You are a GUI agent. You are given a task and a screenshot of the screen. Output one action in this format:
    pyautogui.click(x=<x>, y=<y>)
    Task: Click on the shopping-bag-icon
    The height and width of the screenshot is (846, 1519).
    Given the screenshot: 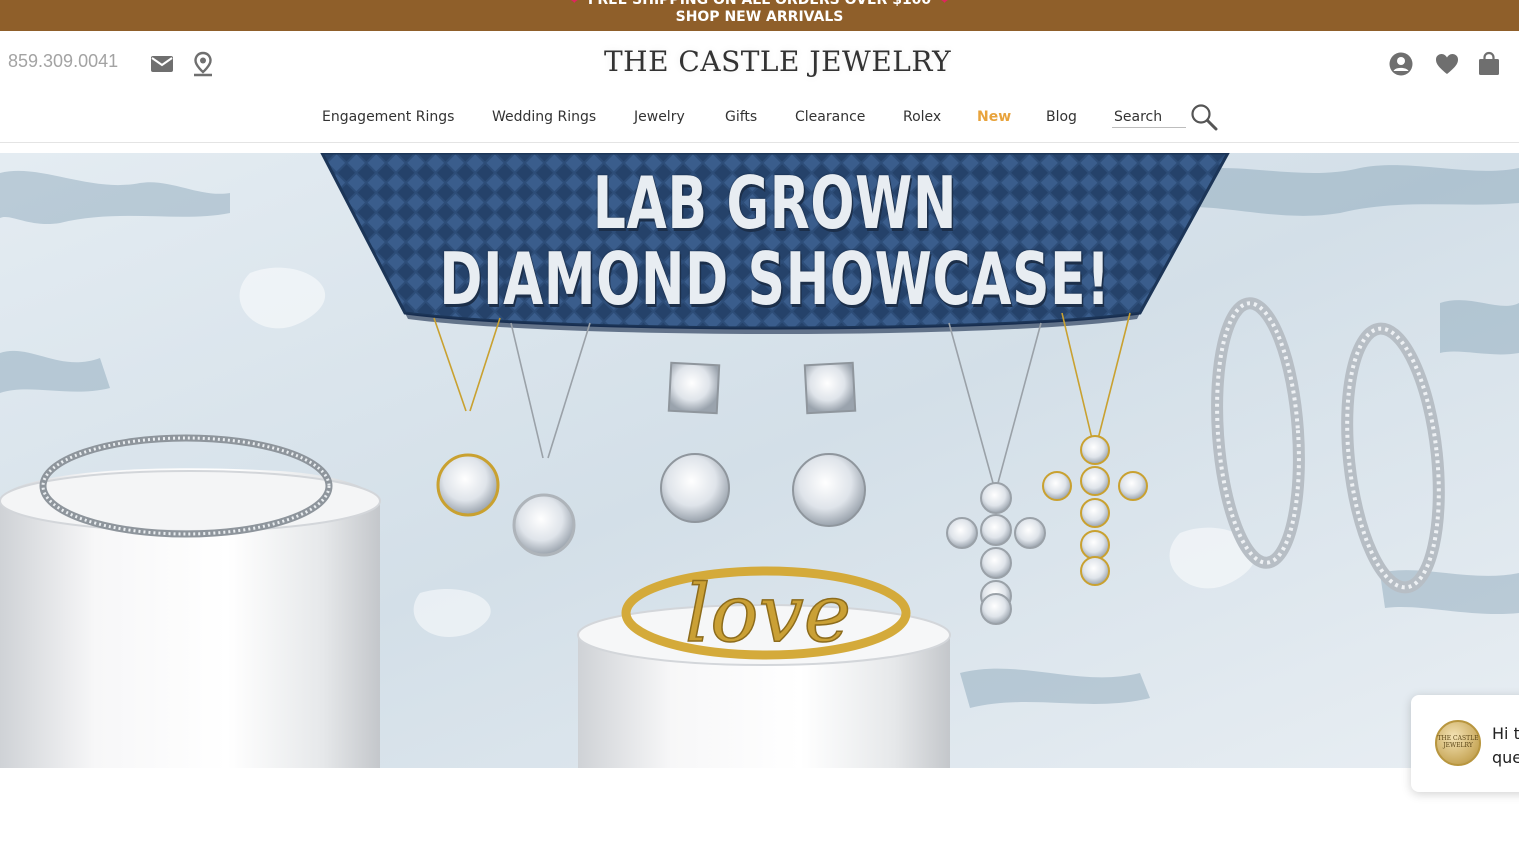 What is the action you would take?
    pyautogui.click(x=1489, y=64)
    